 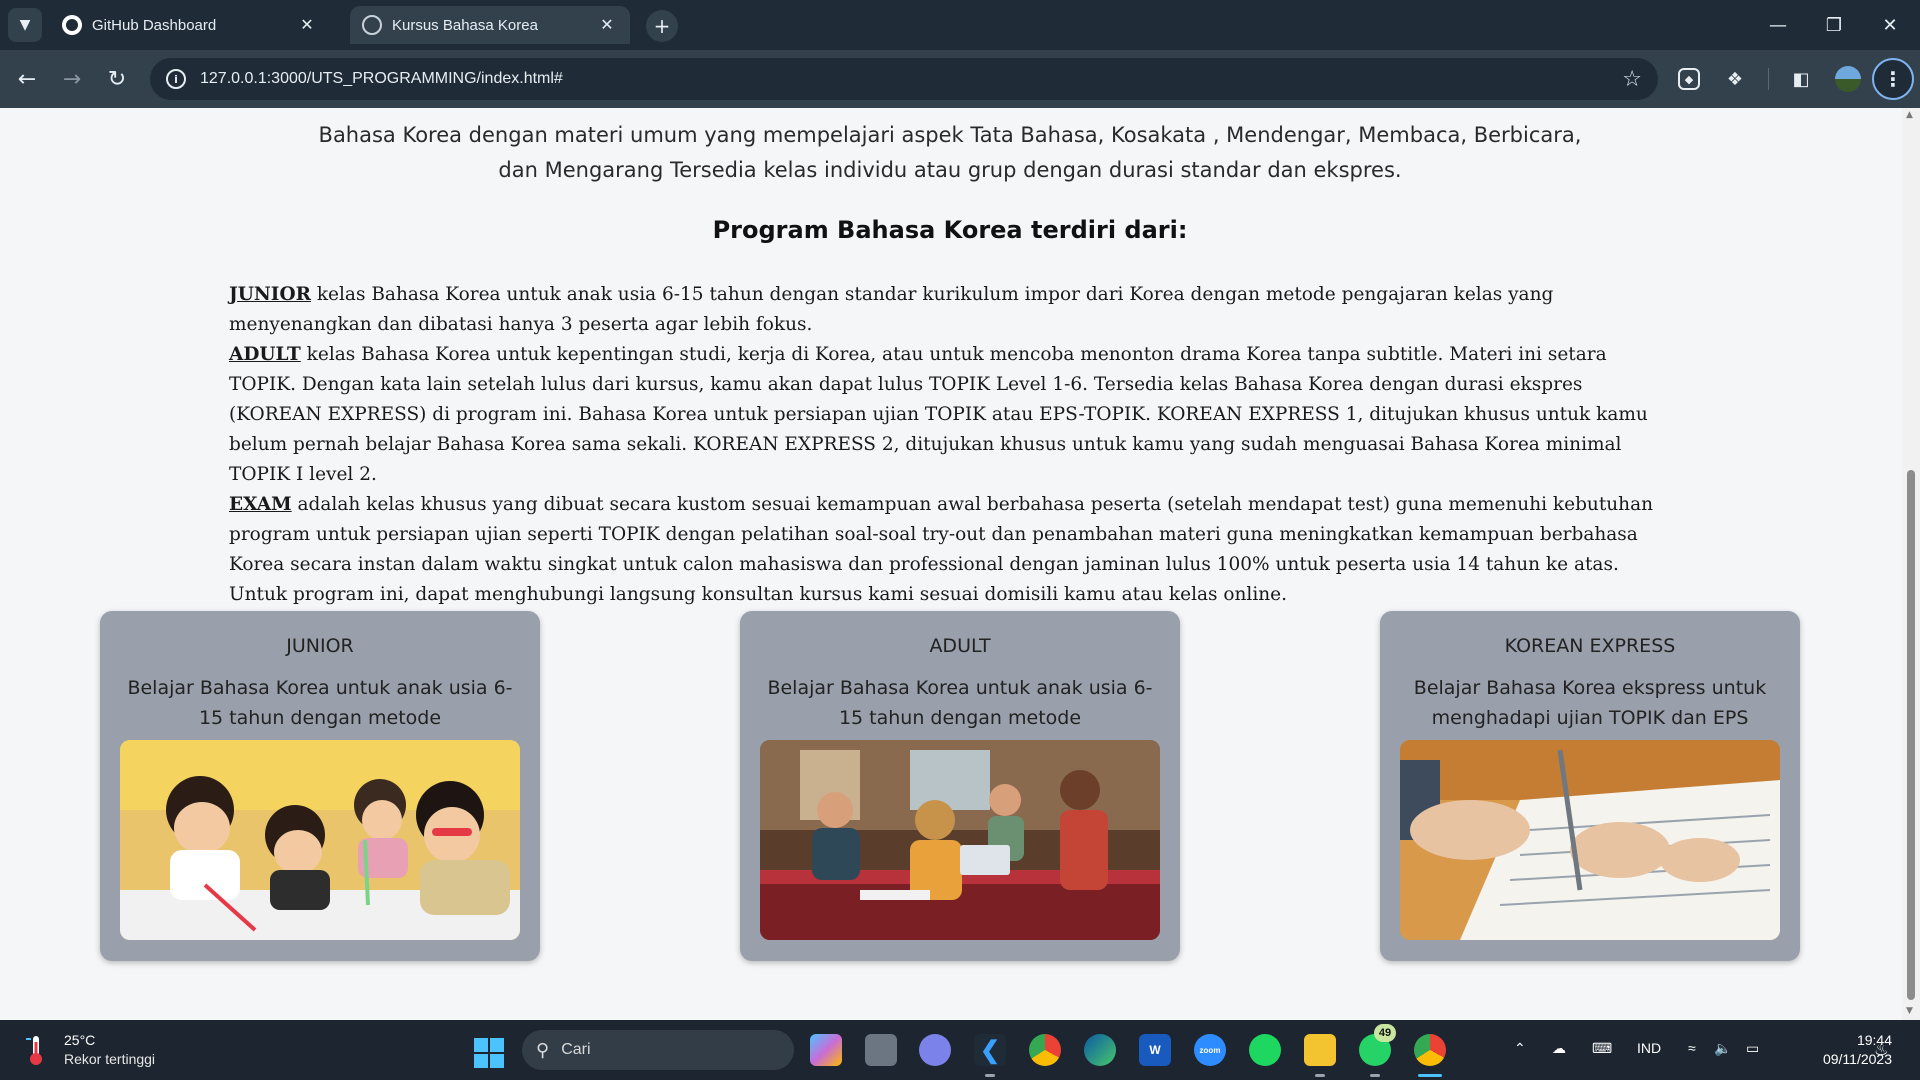 What do you see at coordinates (960, 840) in the screenshot?
I see `card-image-classroom` at bounding box center [960, 840].